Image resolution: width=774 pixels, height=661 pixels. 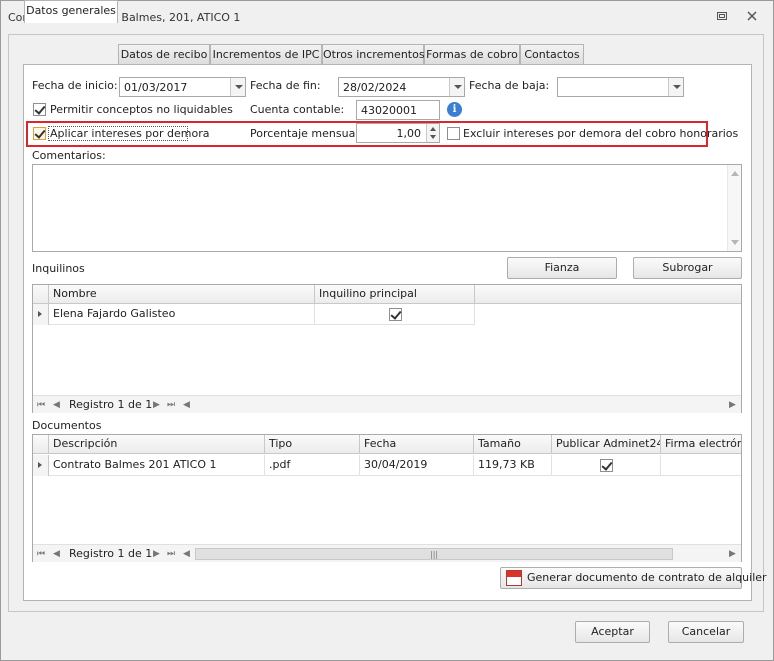 I want to click on info-icon: i, so click(x=454, y=109).